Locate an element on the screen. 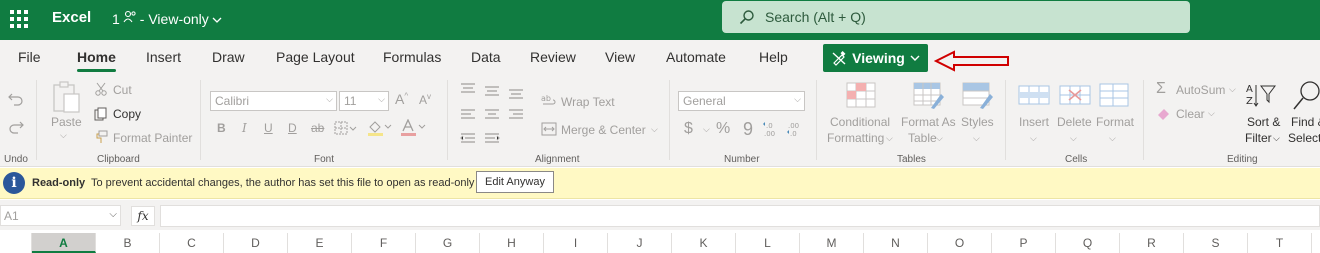  percent-button: % is located at coordinates (723, 129).